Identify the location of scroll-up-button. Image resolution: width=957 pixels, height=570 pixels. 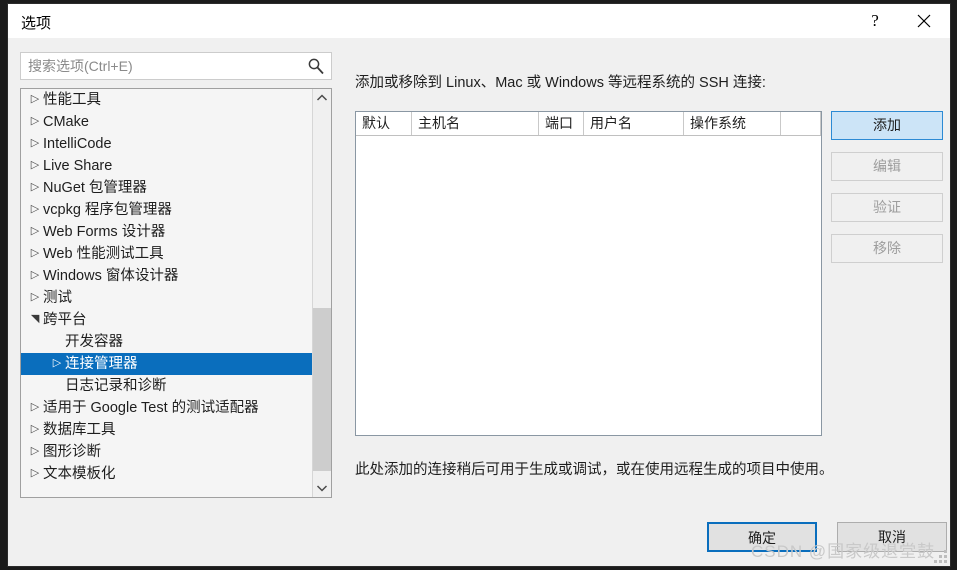
(322, 98).